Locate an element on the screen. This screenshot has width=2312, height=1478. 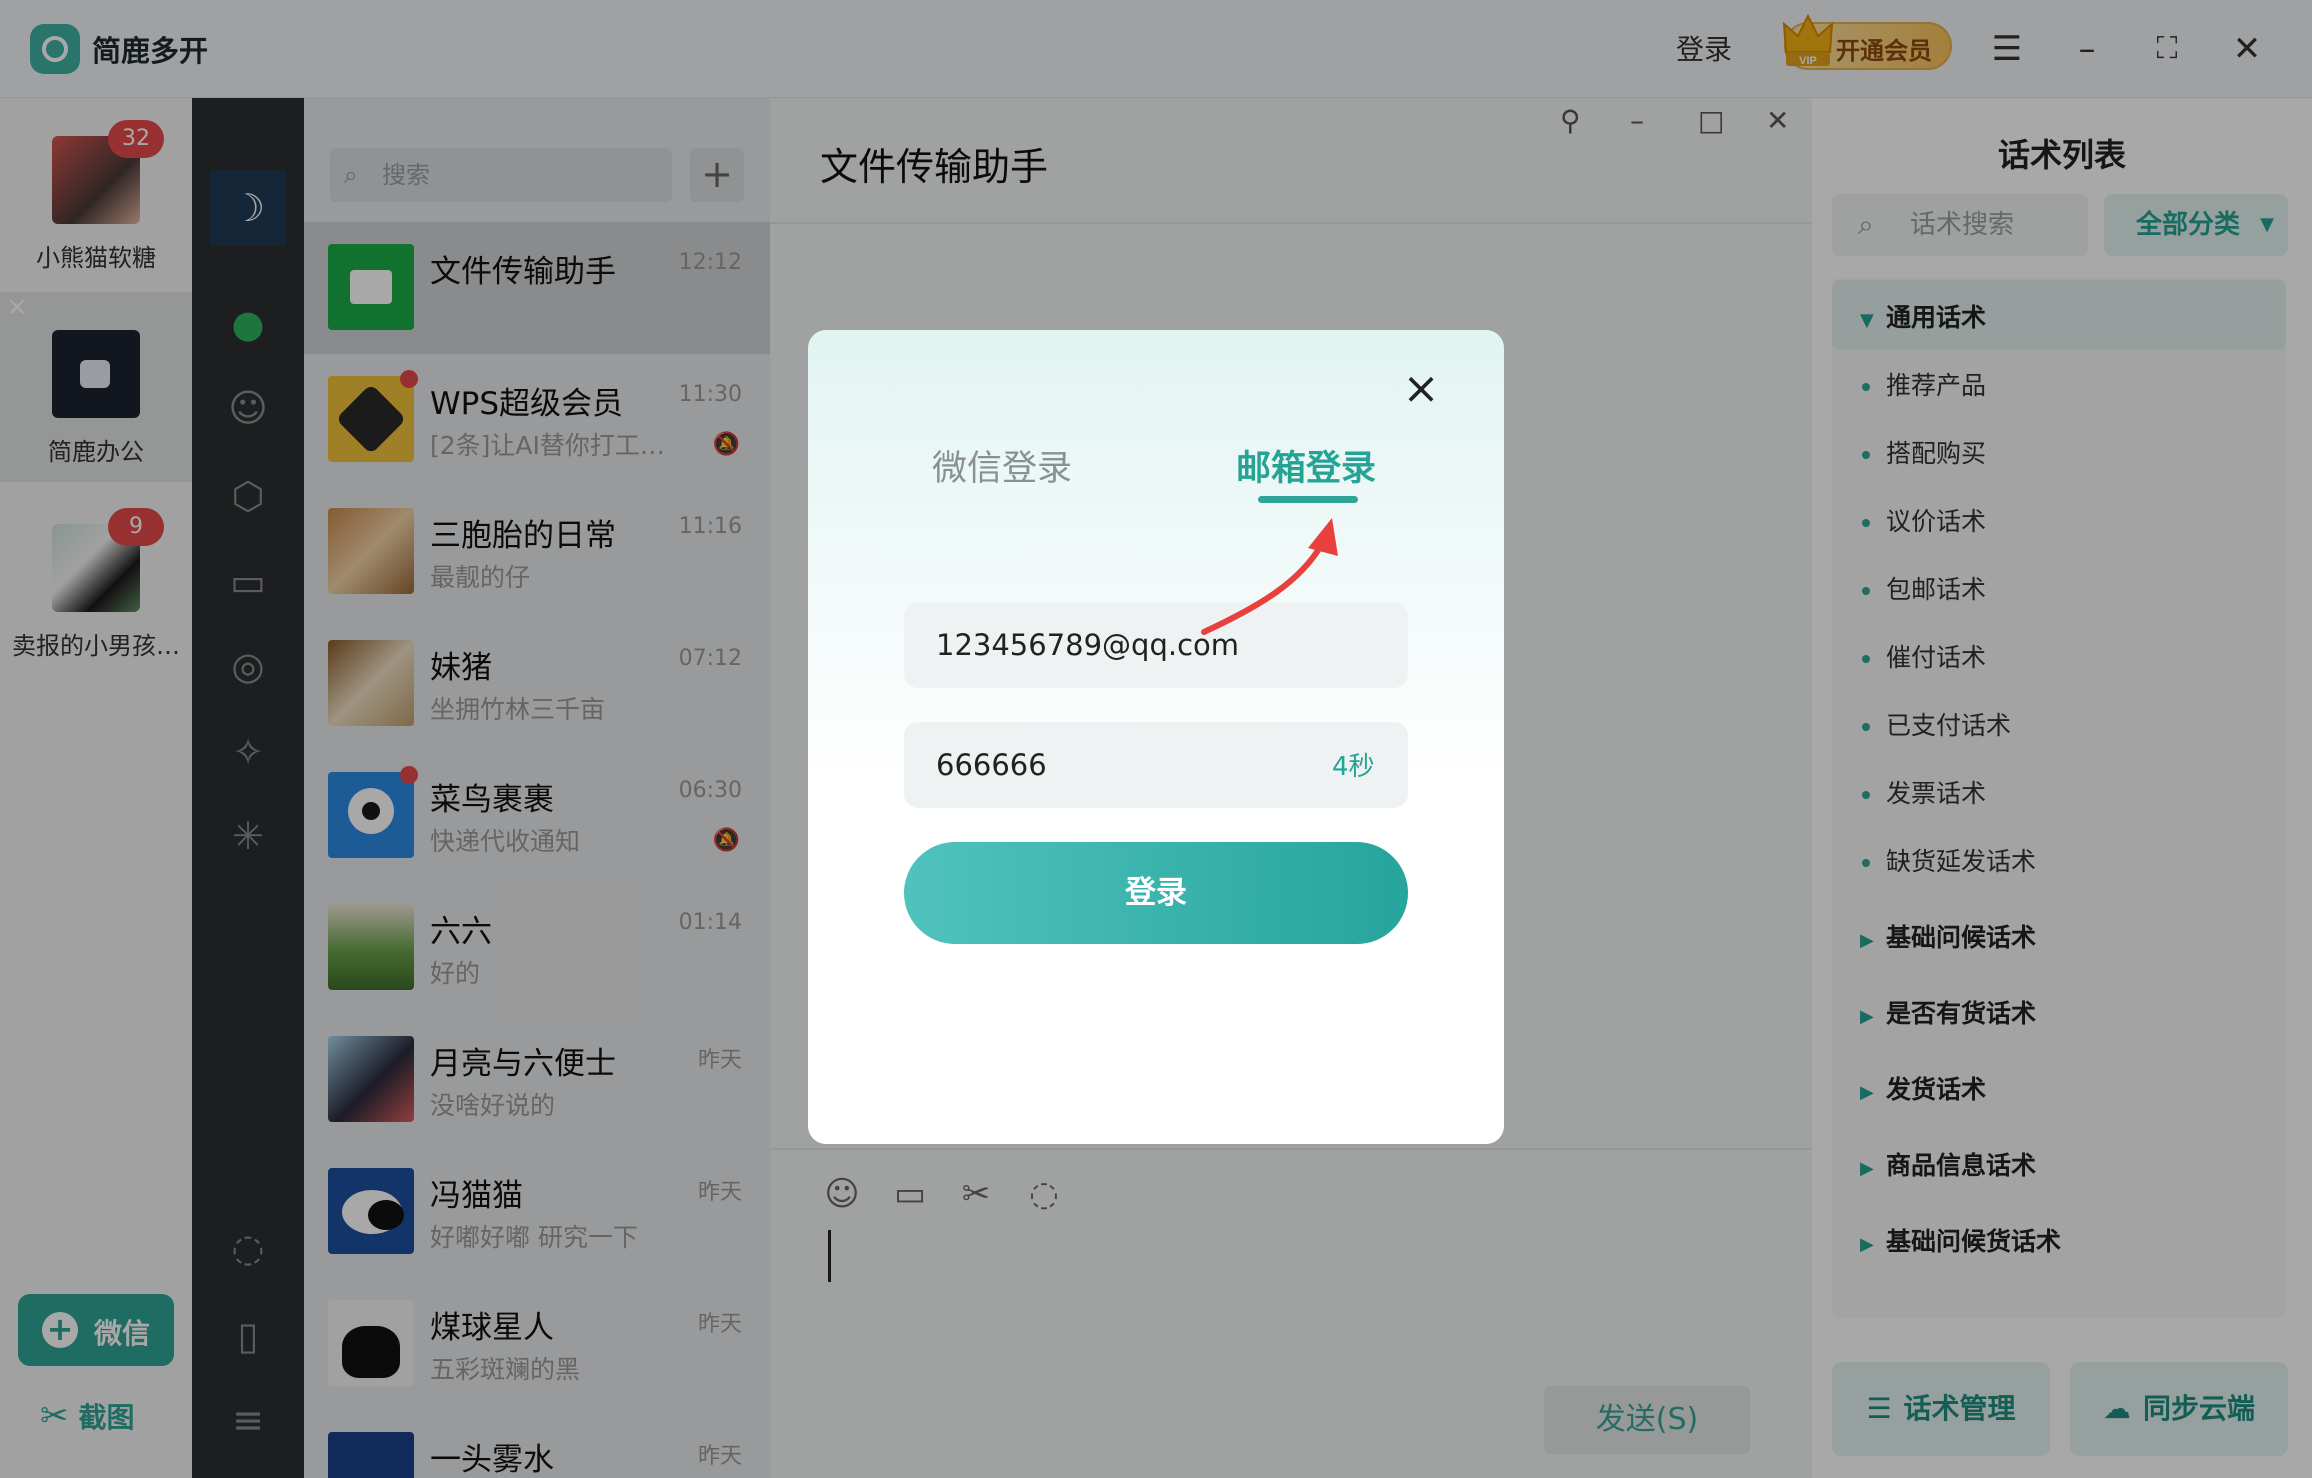
login-button: 登录 is located at coordinates (1156, 893).